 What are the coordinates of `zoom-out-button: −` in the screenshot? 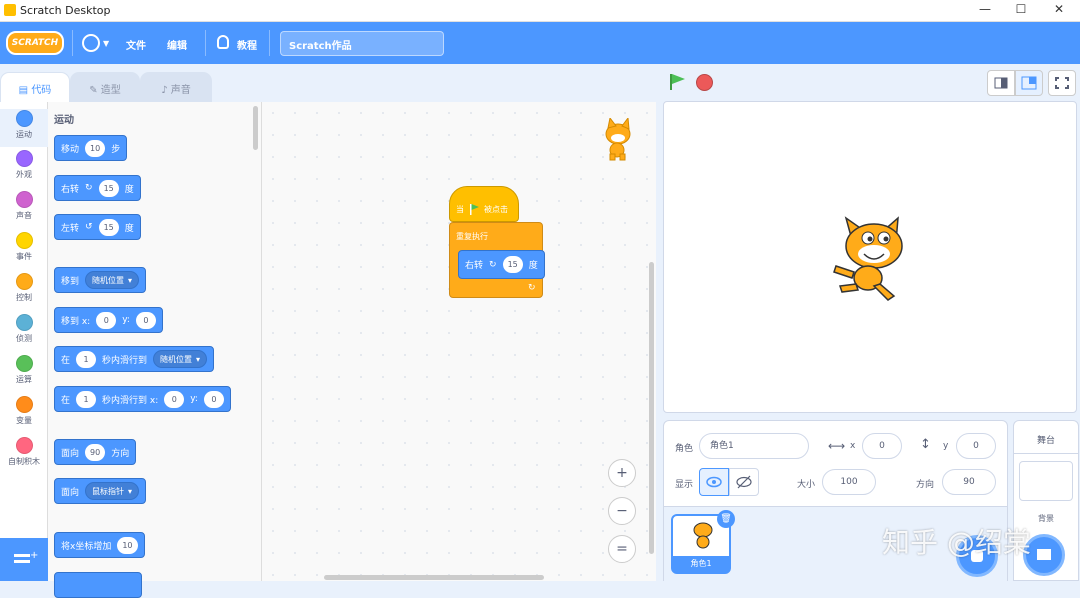 It's located at (622, 511).